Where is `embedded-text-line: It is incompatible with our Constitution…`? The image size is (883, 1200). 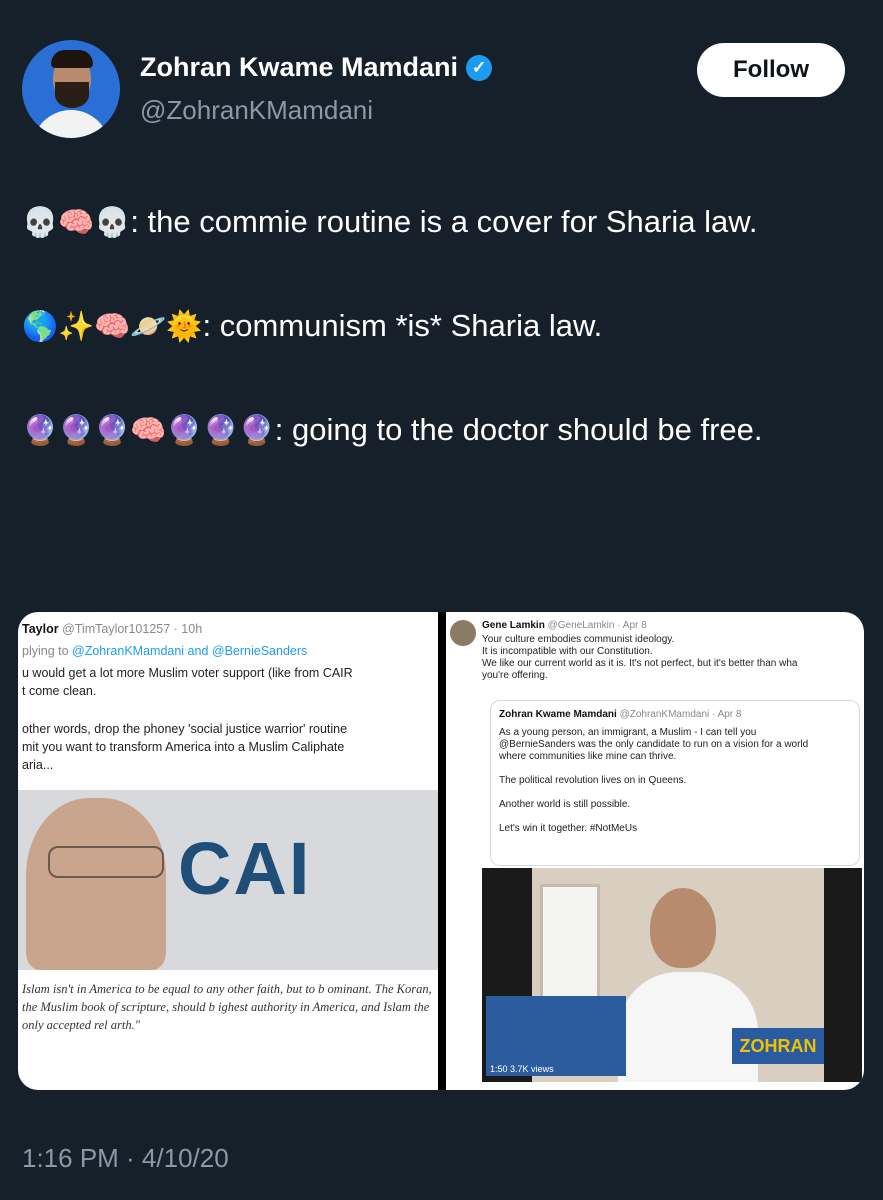 embedded-text-line: It is incompatible with our Constitution… is located at coordinates (567, 651).